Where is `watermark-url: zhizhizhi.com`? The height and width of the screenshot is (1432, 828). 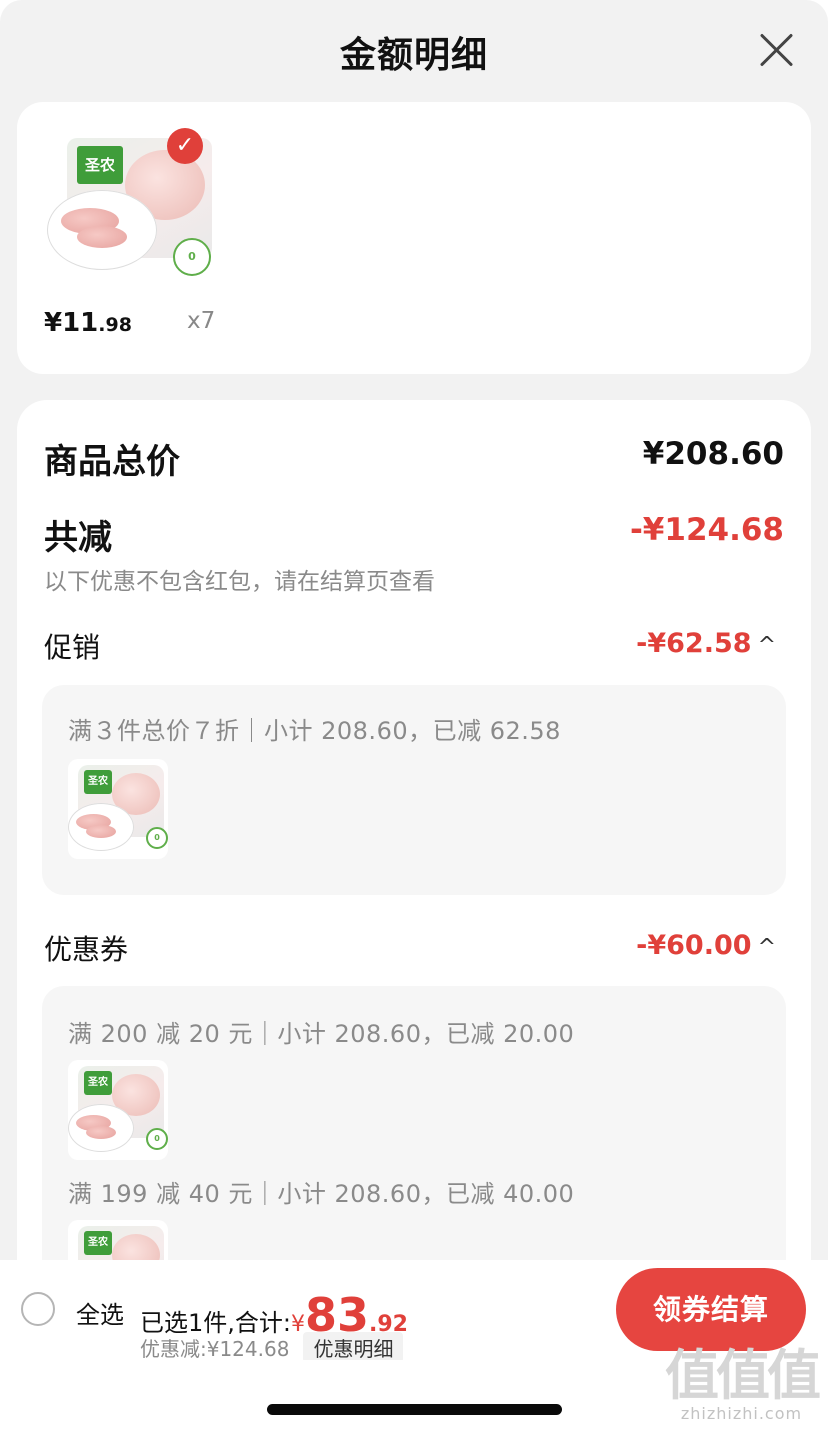 watermark-url: zhizhizhi.com is located at coordinates (741, 1413).